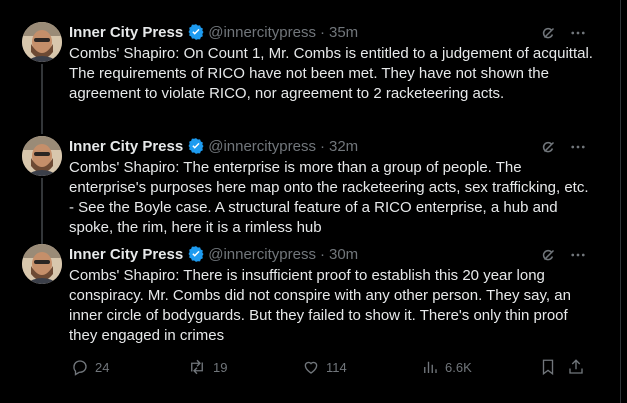 Image resolution: width=627 pixels, height=403 pixels. I want to click on tweet-time: 32m, so click(343, 146).